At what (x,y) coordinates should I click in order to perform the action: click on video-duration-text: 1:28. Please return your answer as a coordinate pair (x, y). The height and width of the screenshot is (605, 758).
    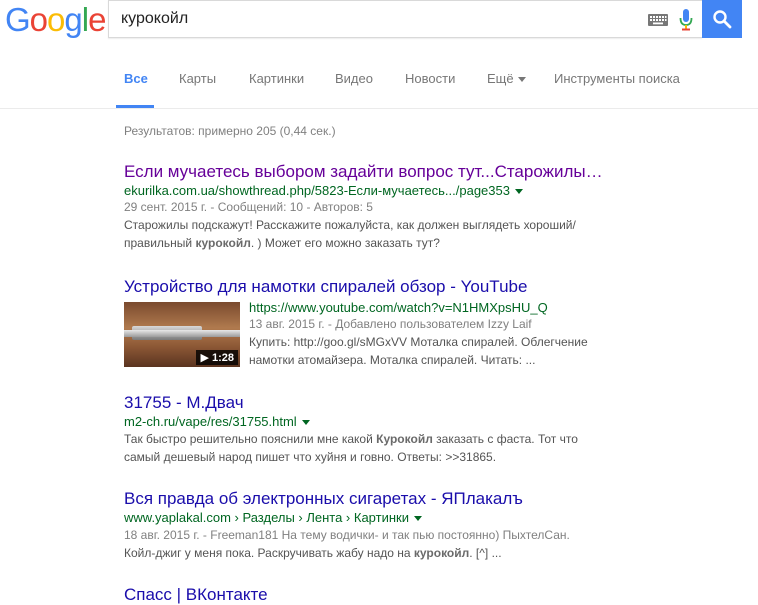
    Looking at the image, I should click on (222, 358).